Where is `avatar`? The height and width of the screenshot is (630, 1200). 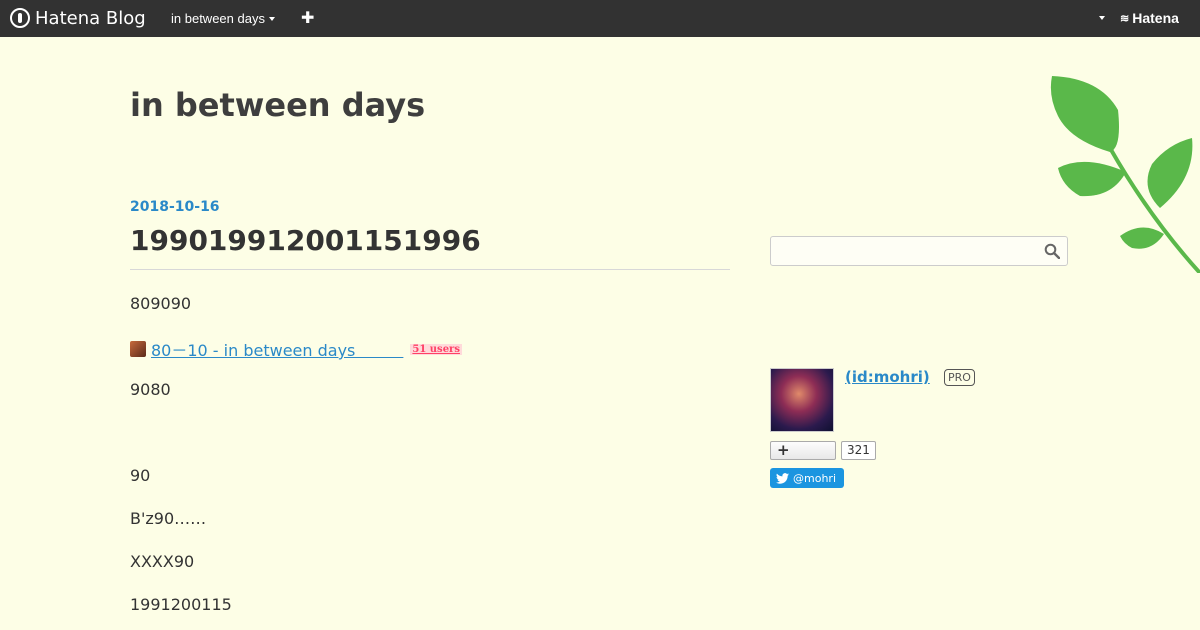 avatar is located at coordinates (802, 400).